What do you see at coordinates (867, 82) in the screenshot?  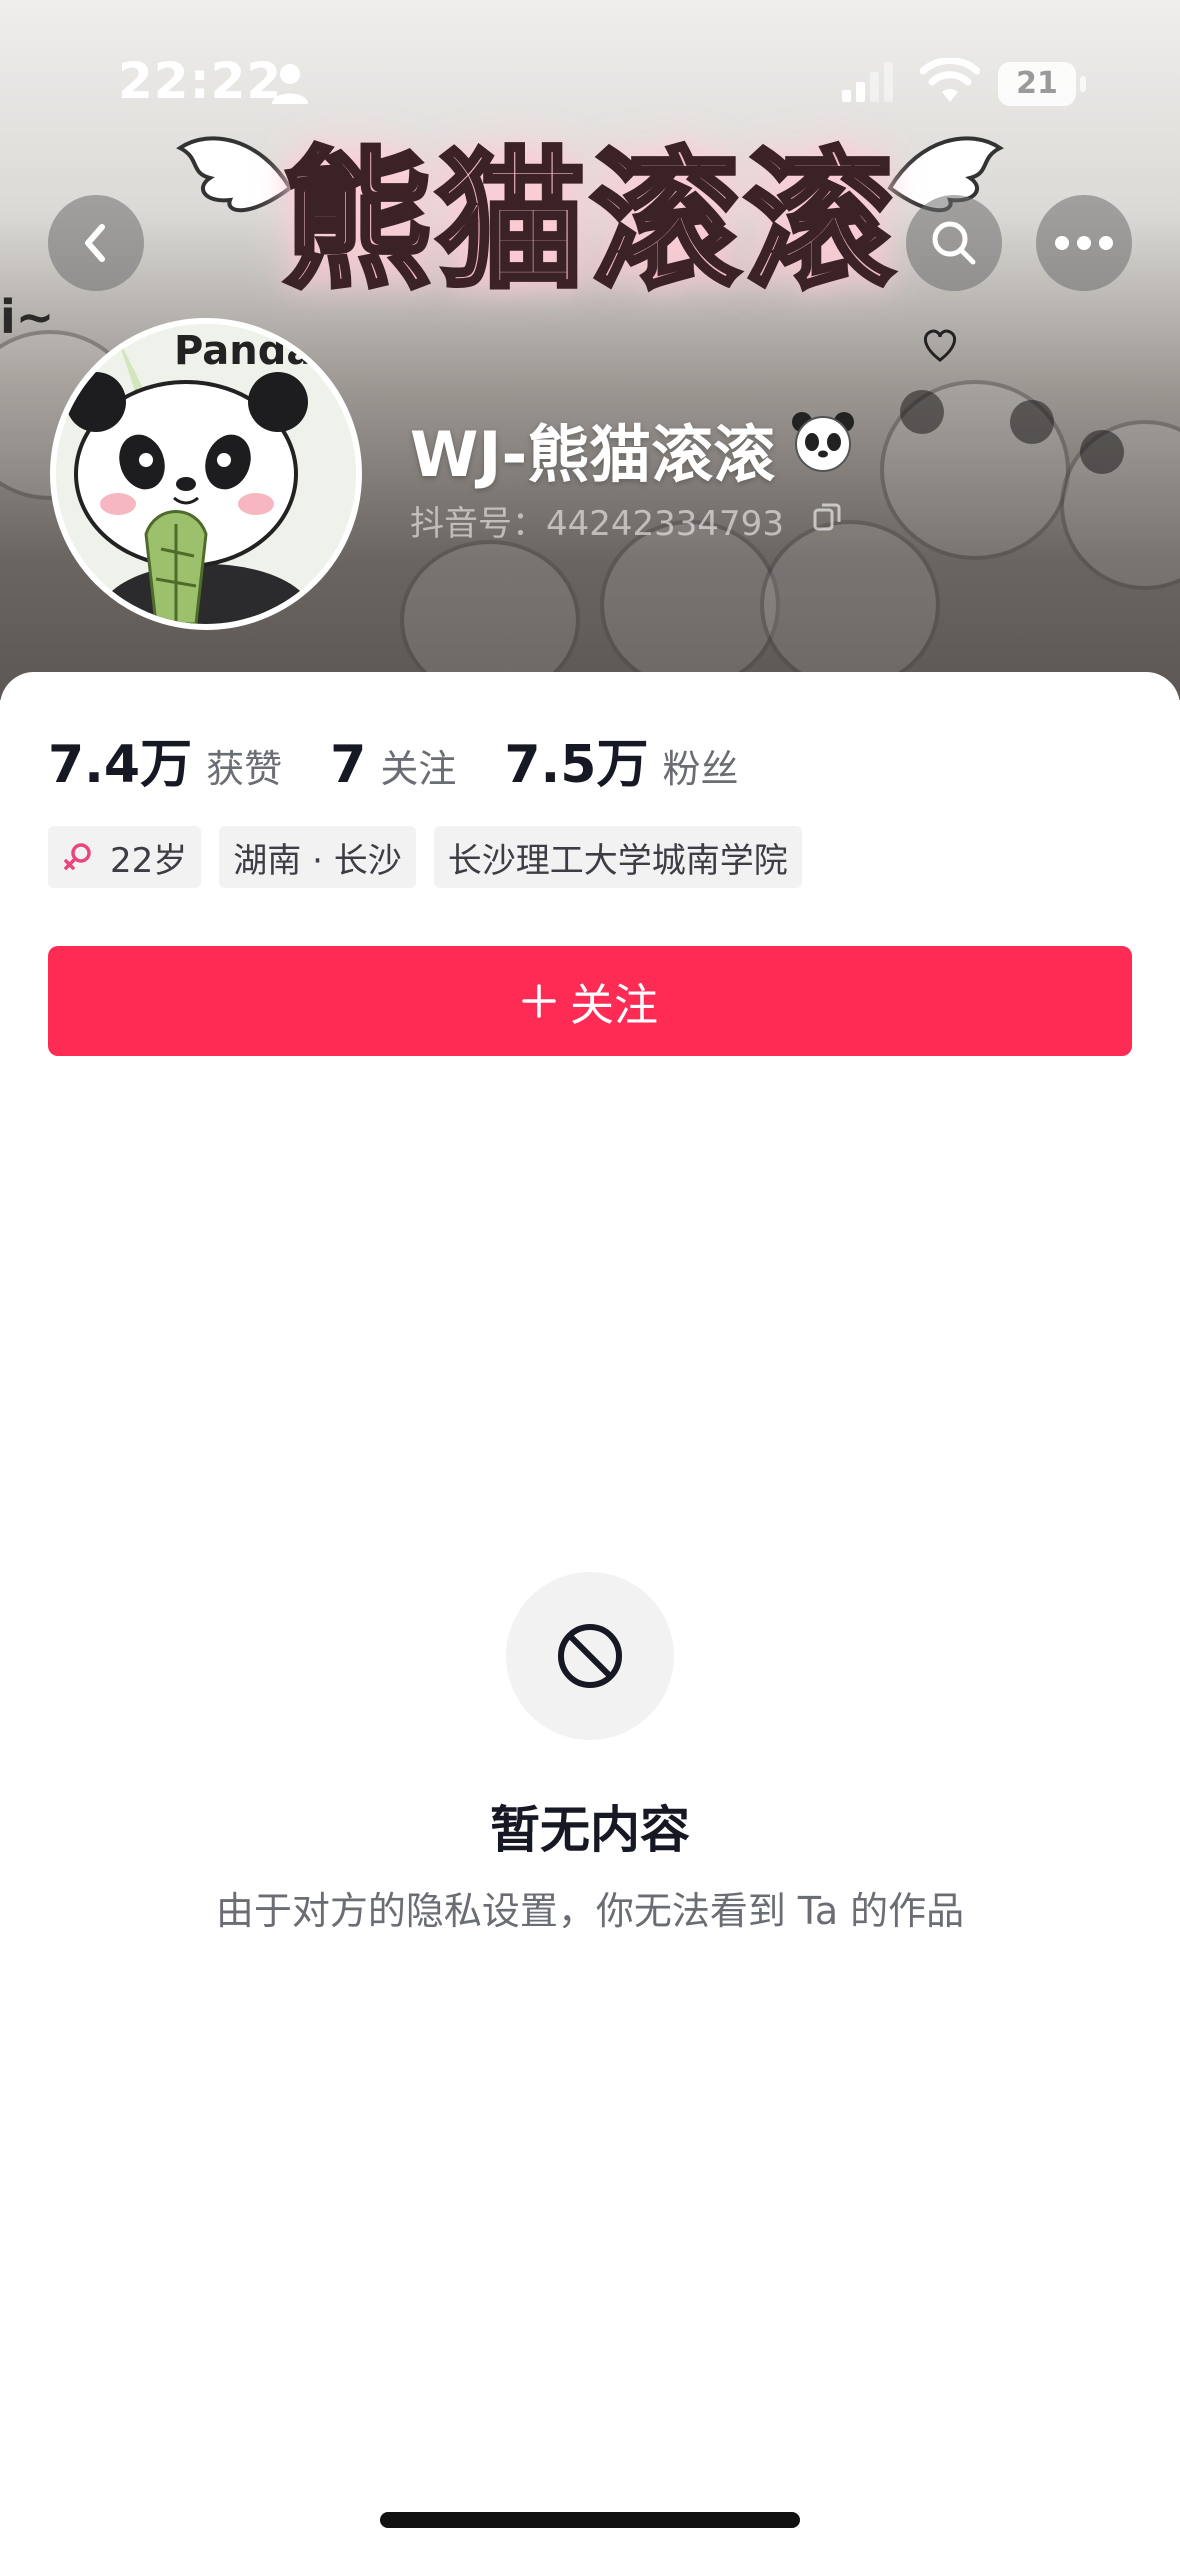 I see `cellular-signal-icon` at bounding box center [867, 82].